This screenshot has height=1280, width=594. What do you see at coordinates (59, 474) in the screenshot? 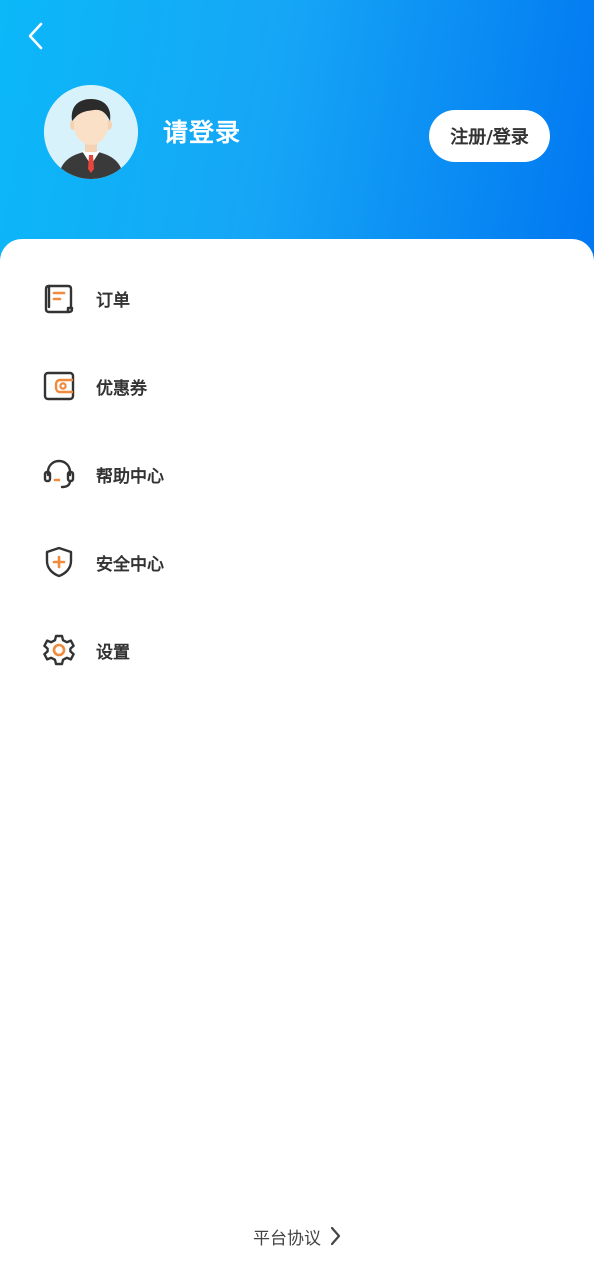
I see `headset-icon` at bounding box center [59, 474].